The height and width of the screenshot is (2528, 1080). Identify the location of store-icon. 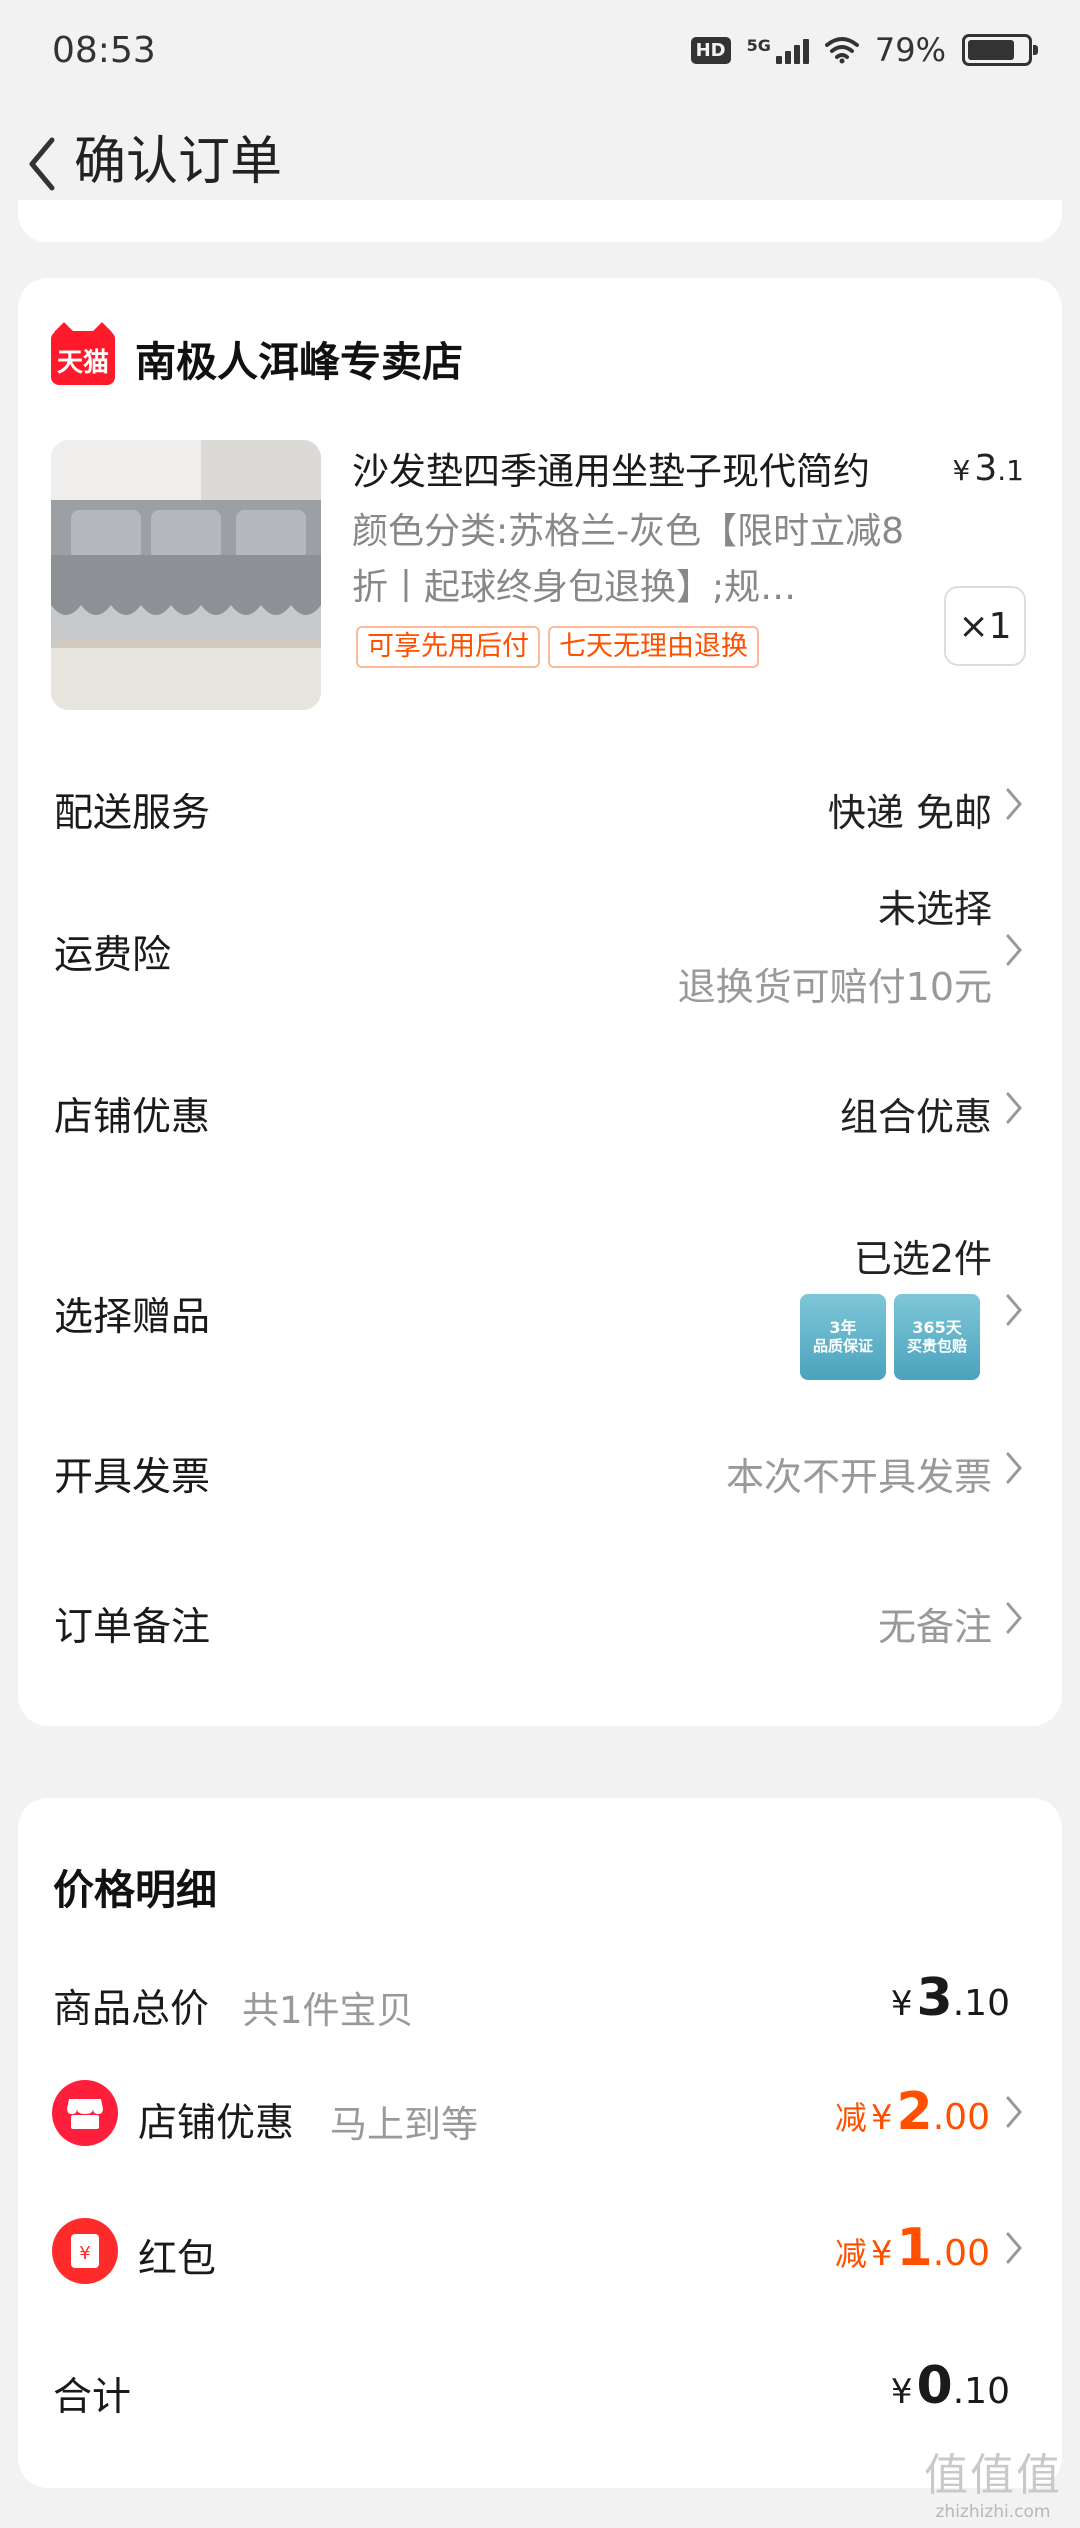
(85, 2113).